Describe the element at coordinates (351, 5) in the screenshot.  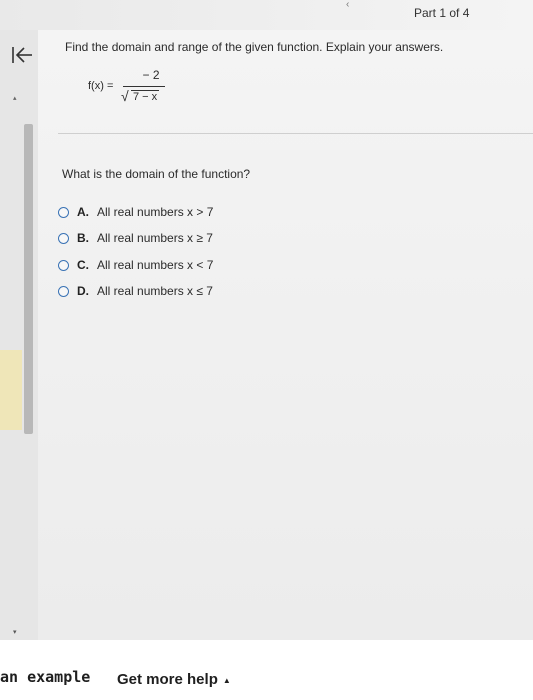
I see `chevron-left-icon: ‹` at that location.